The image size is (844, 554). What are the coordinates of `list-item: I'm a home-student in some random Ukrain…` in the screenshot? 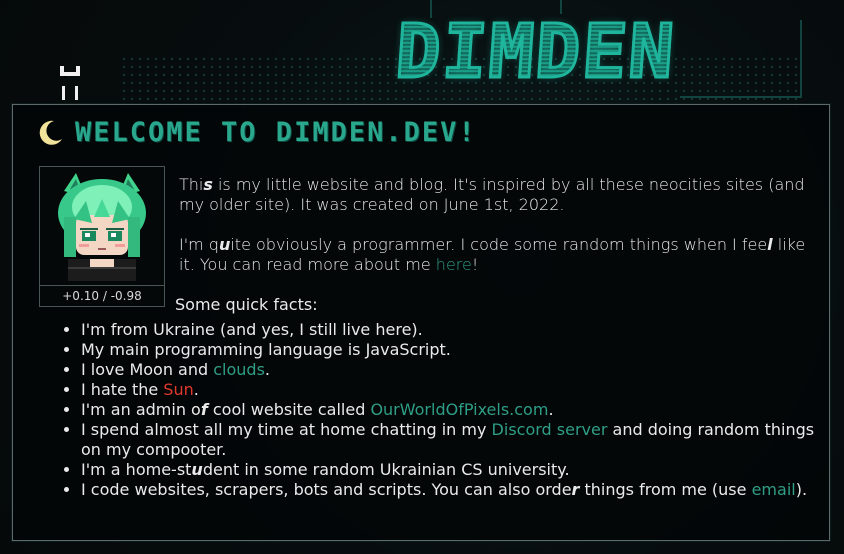 It's located at (451, 470).